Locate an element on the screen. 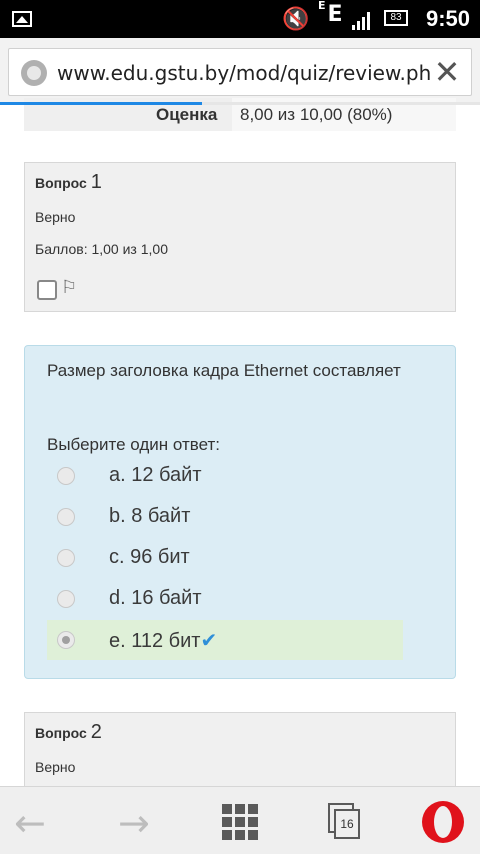 The width and height of the screenshot is (480, 854). battery-level: 83 is located at coordinates (396, 17).